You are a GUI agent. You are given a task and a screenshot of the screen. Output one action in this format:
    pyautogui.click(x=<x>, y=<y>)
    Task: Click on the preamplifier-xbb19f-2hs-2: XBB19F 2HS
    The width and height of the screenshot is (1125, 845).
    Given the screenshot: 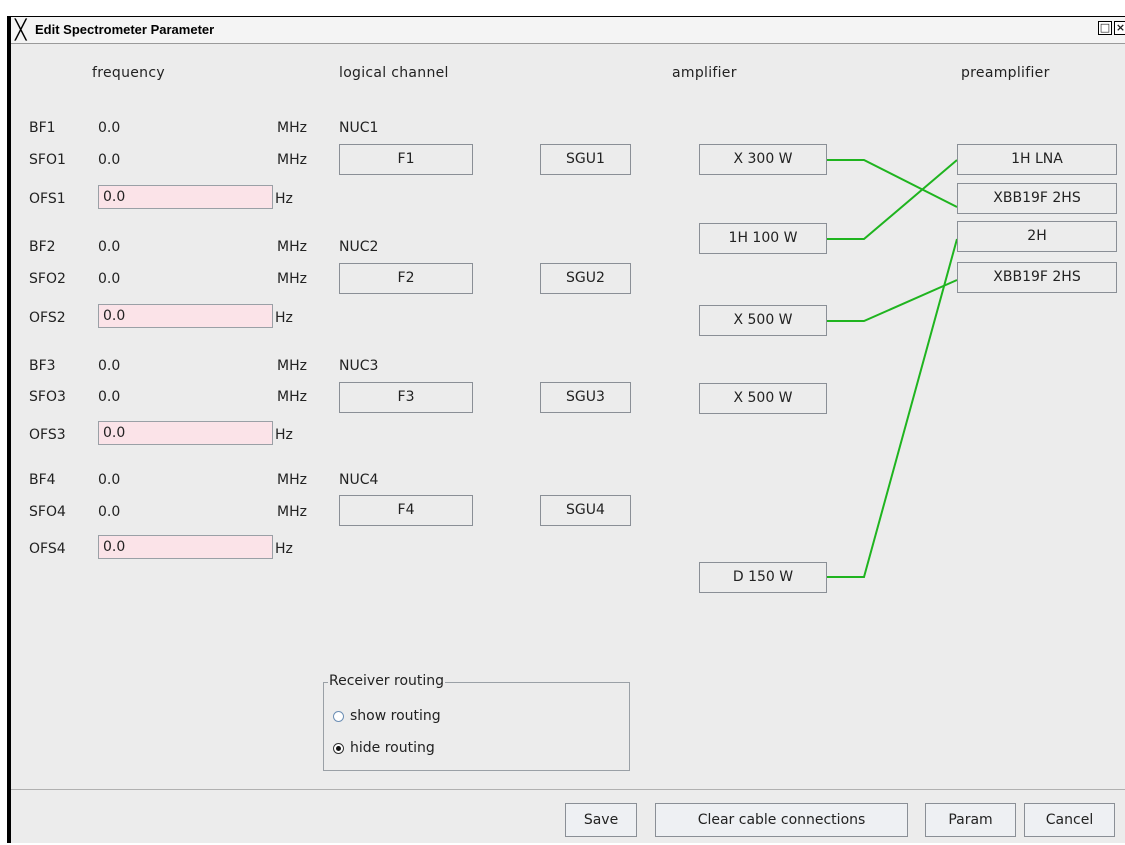 What is the action you would take?
    pyautogui.click(x=1037, y=277)
    